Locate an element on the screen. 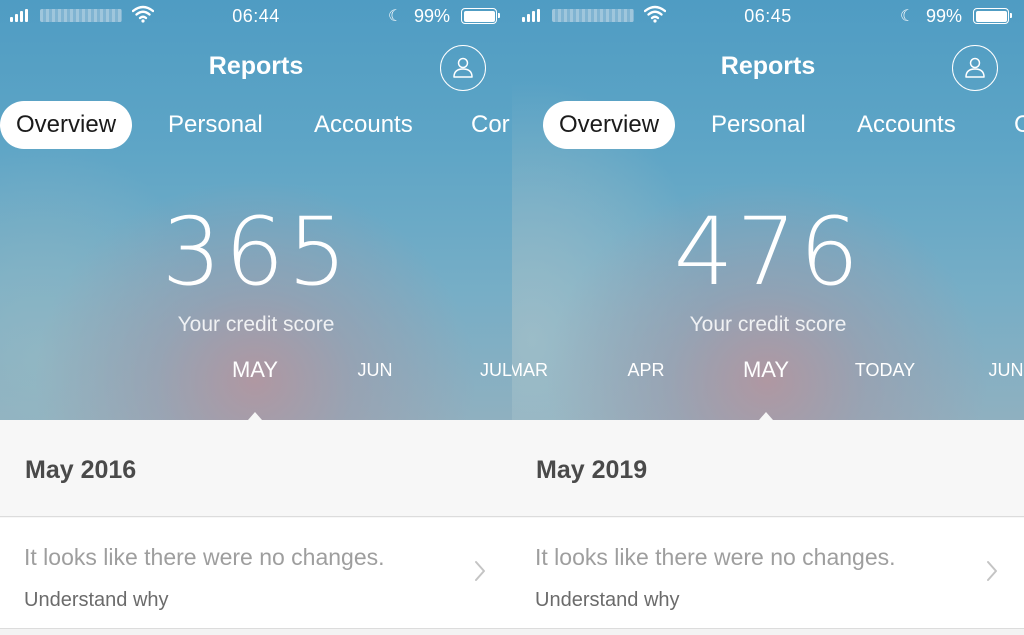 The image size is (1024, 635). month-selector: MAR APR MAY TODAY JUN is located at coordinates (768, 373).